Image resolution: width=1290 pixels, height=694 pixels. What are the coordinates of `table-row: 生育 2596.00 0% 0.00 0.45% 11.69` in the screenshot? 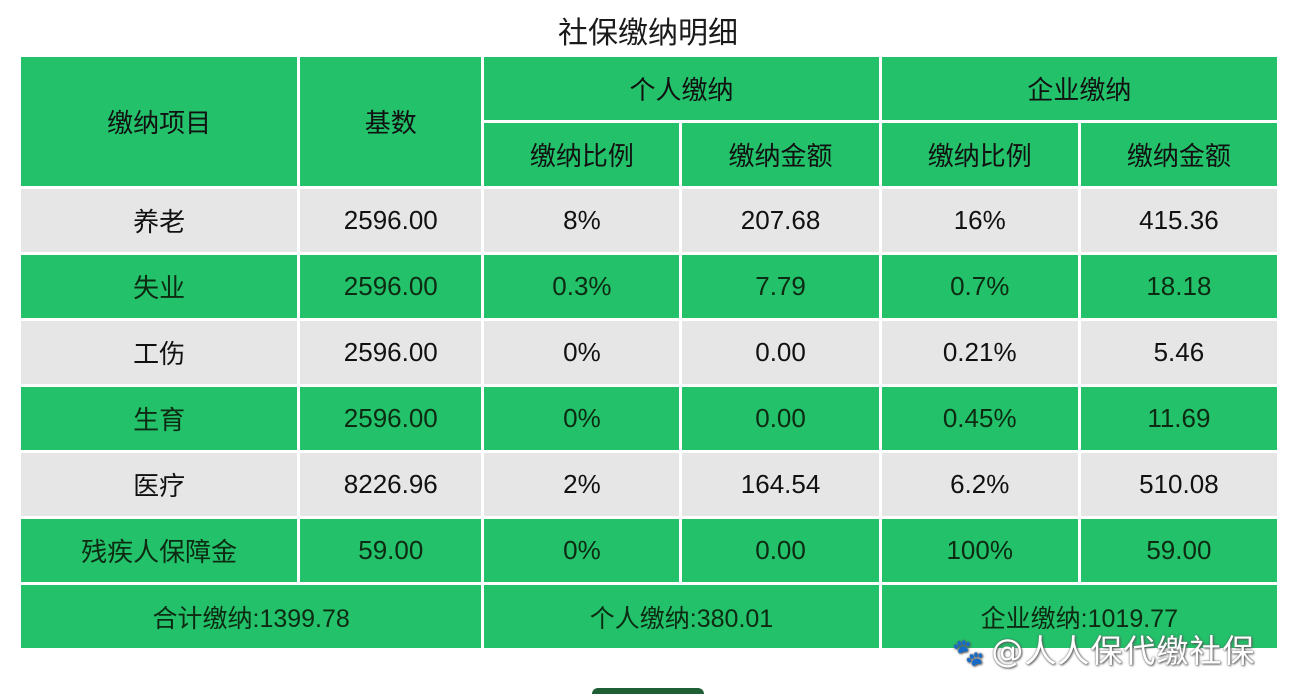 It's located at (649, 418).